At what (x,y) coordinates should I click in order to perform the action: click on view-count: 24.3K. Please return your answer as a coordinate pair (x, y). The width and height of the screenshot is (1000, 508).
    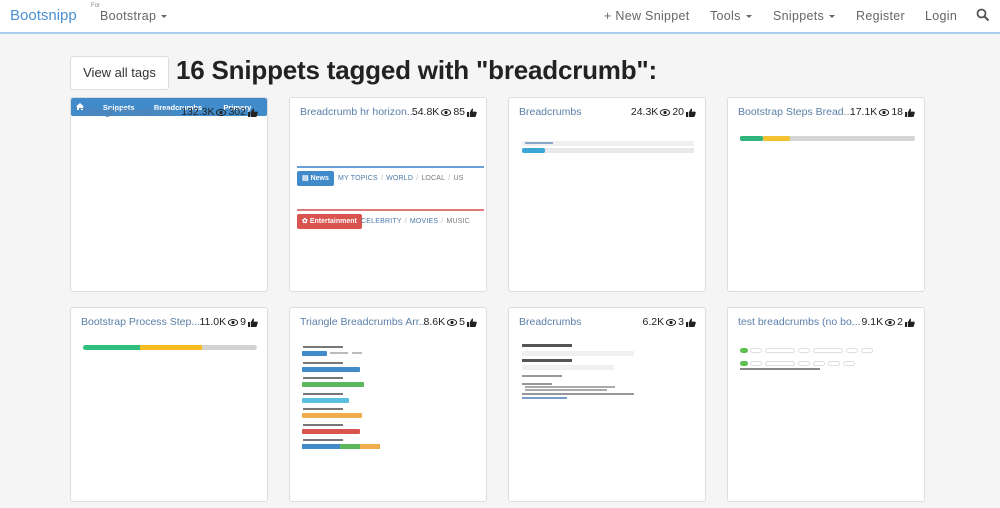
    Looking at the image, I should click on (644, 112).